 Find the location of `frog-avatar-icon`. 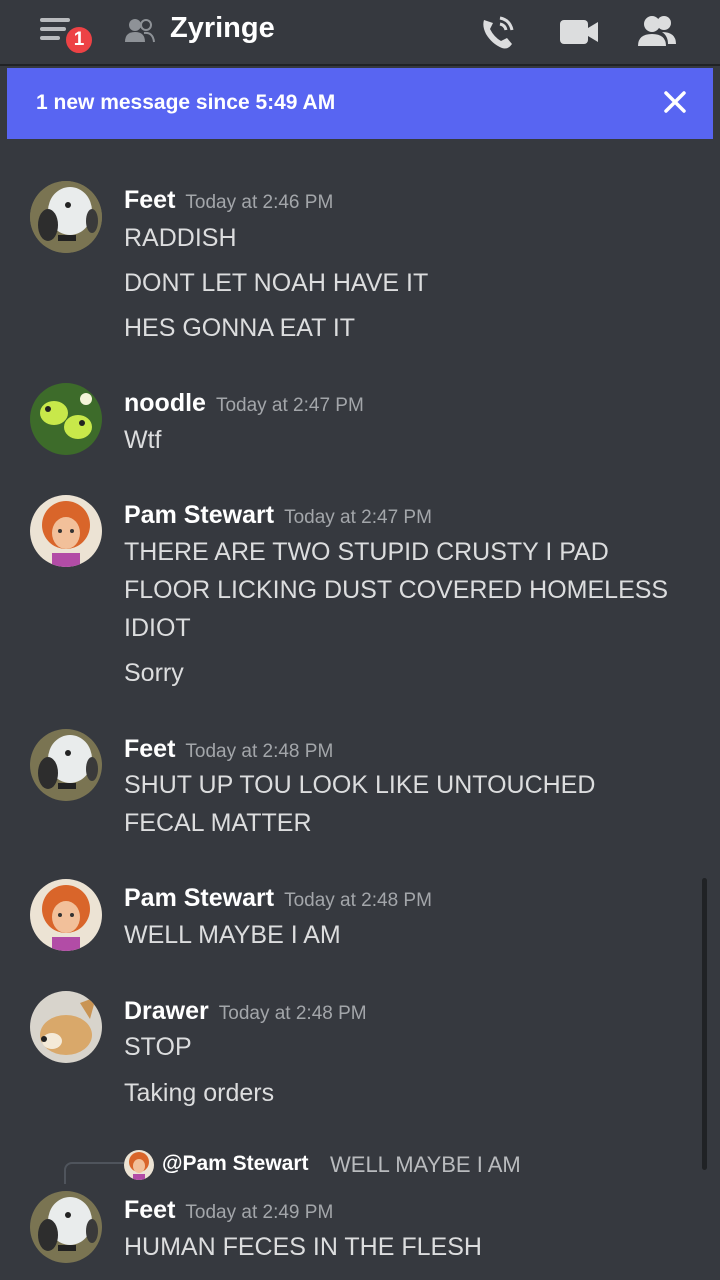

frog-avatar-icon is located at coordinates (66, 419).